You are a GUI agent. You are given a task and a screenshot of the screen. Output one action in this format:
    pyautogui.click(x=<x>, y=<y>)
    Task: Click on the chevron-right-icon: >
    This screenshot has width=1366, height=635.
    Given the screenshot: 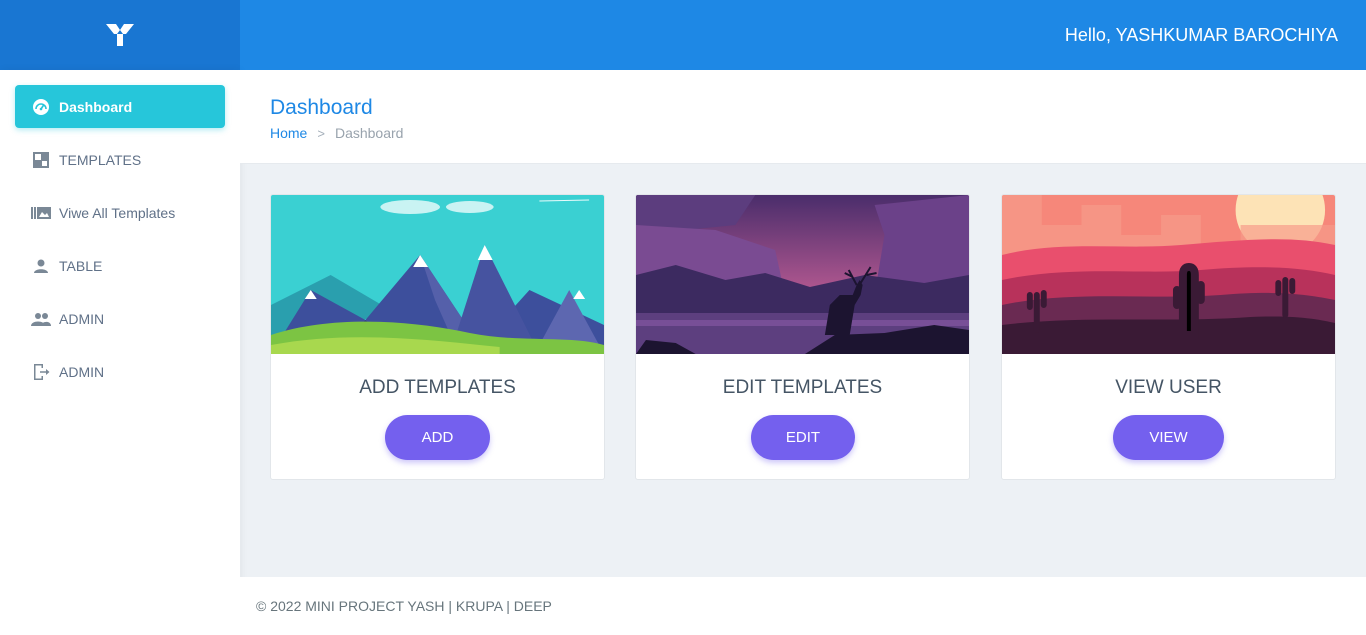 What is the action you would take?
    pyautogui.click(x=321, y=133)
    